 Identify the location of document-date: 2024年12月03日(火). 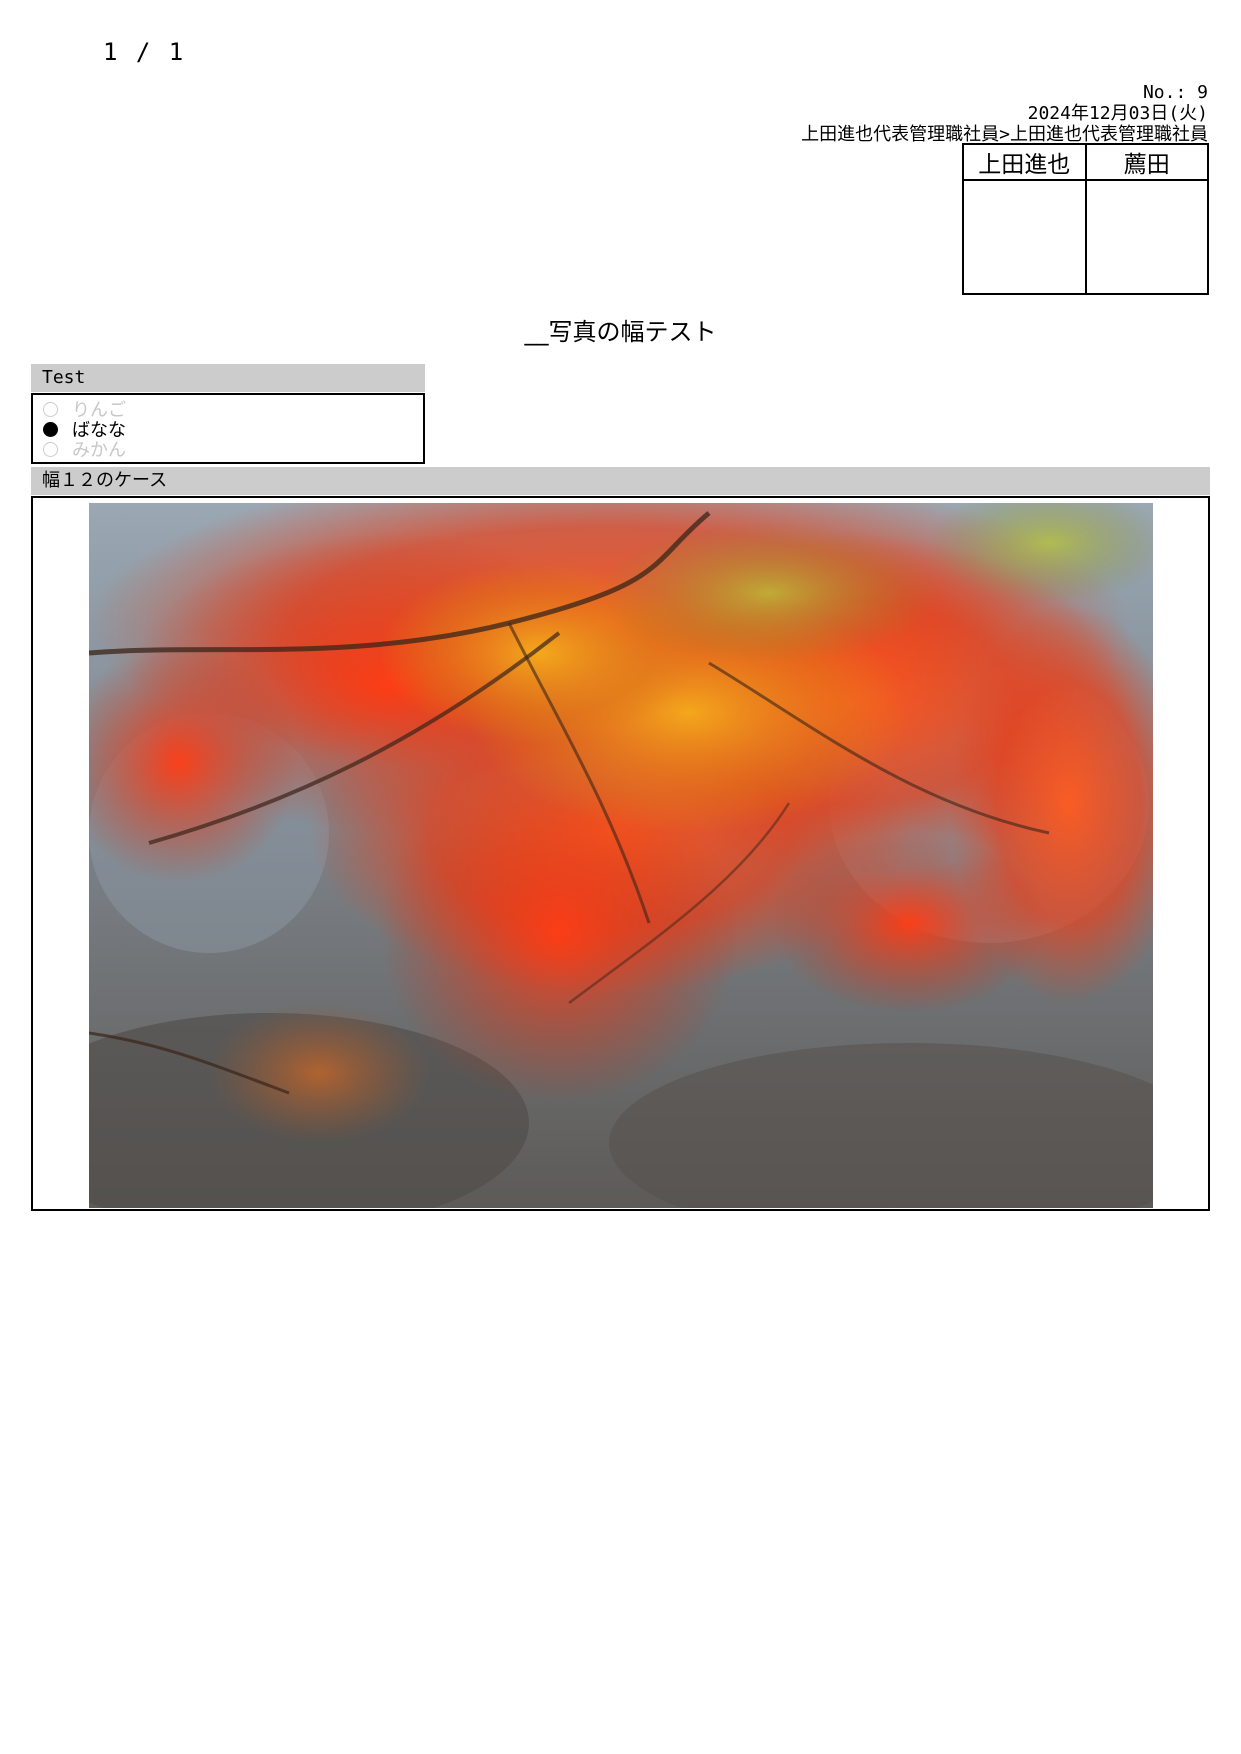
(1117, 113).